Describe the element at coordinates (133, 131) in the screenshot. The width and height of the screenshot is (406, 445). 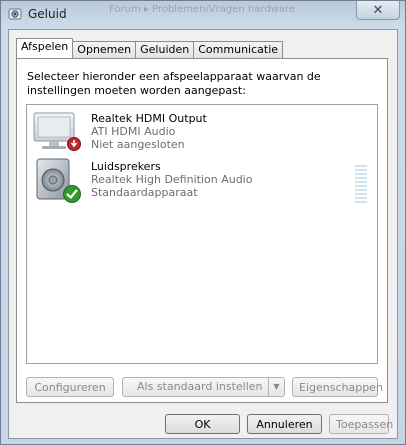
I see `device-driver: ATI HDMI Audio` at that location.